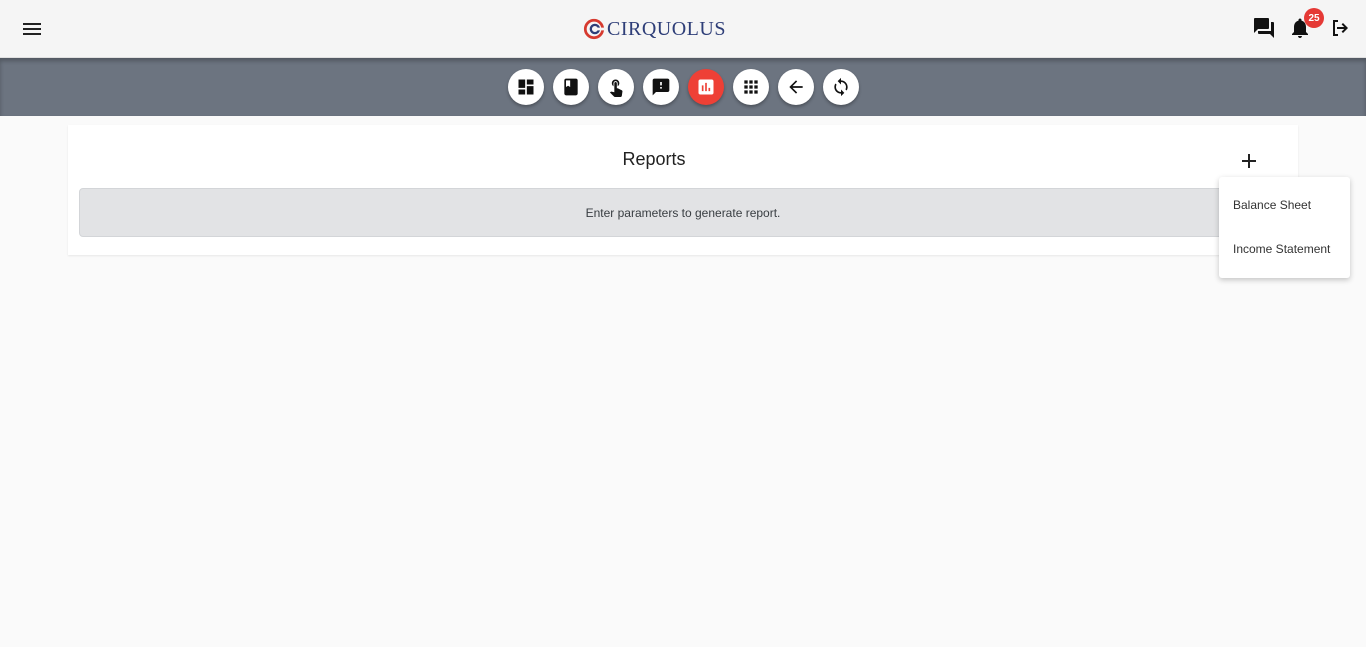 This screenshot has width=1366, height=647. What do you see at coordinates (654, 159) in the screenshot?
I see `page-title: Reports` at bounding box center [654, 159].